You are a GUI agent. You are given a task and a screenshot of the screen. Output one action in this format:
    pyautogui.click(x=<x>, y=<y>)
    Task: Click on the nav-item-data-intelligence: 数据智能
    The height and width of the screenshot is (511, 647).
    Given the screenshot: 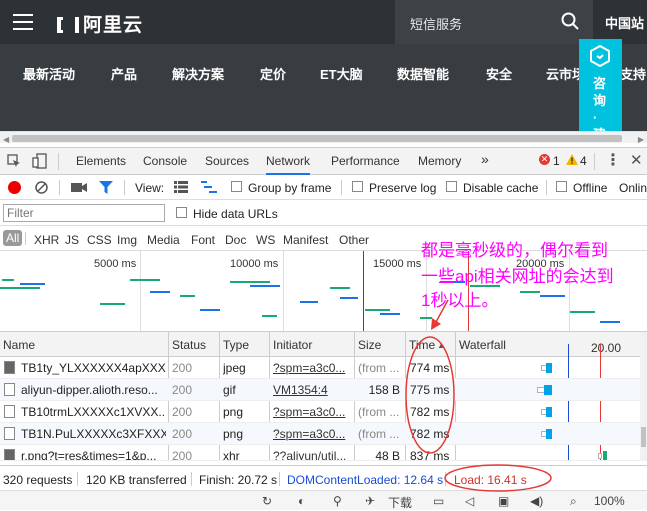 What is the action you would take?
    pyautogui.click(x=423, y=73)
    